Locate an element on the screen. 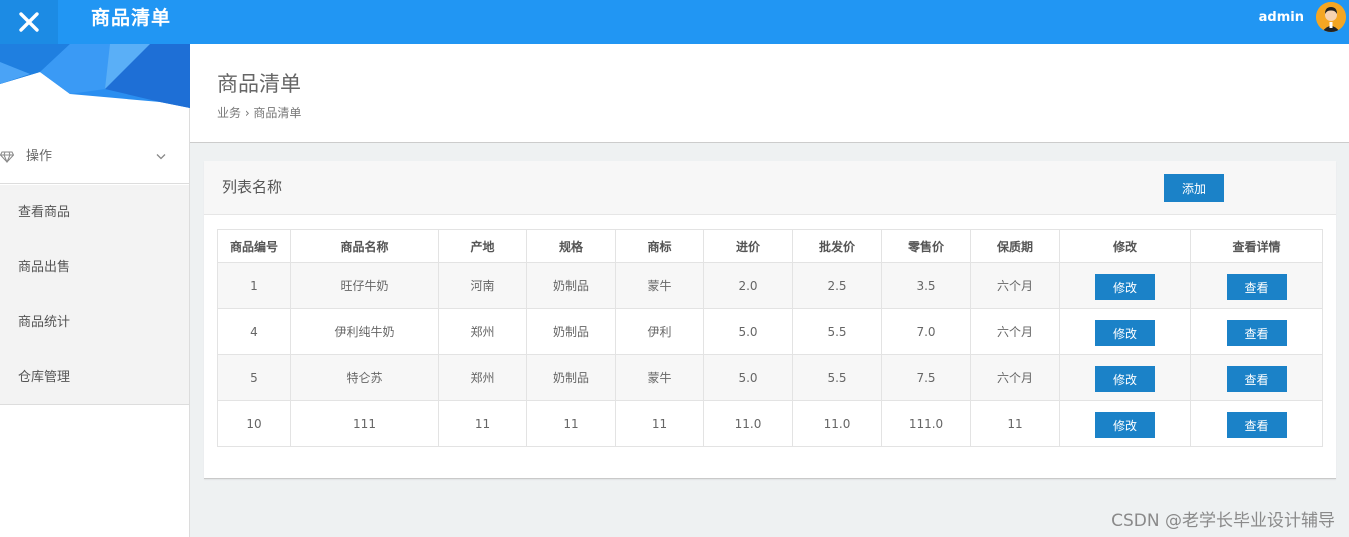  user-avatar is located at coordinates (1331, 17).